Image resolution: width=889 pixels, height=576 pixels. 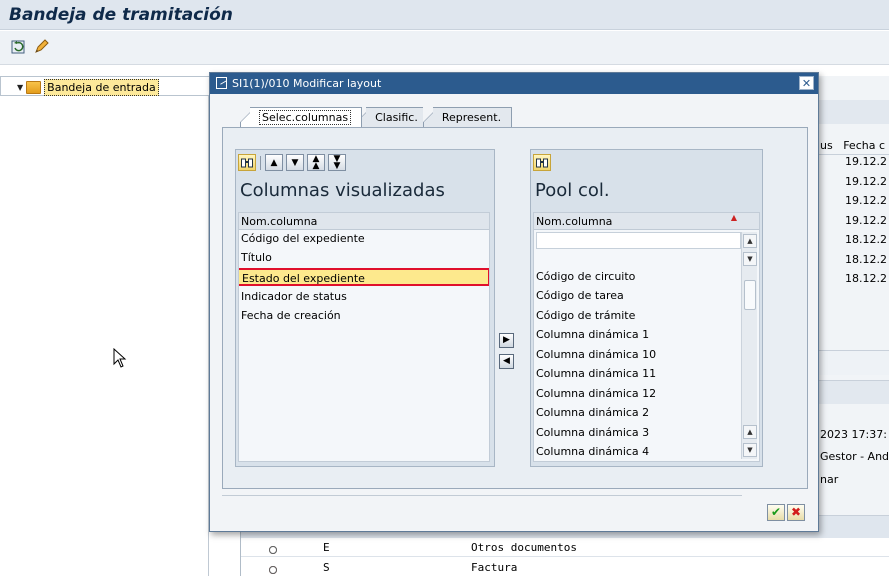 I want to click on tab-selec-columnas: Selec.columnas, so click(x=301, y=117).